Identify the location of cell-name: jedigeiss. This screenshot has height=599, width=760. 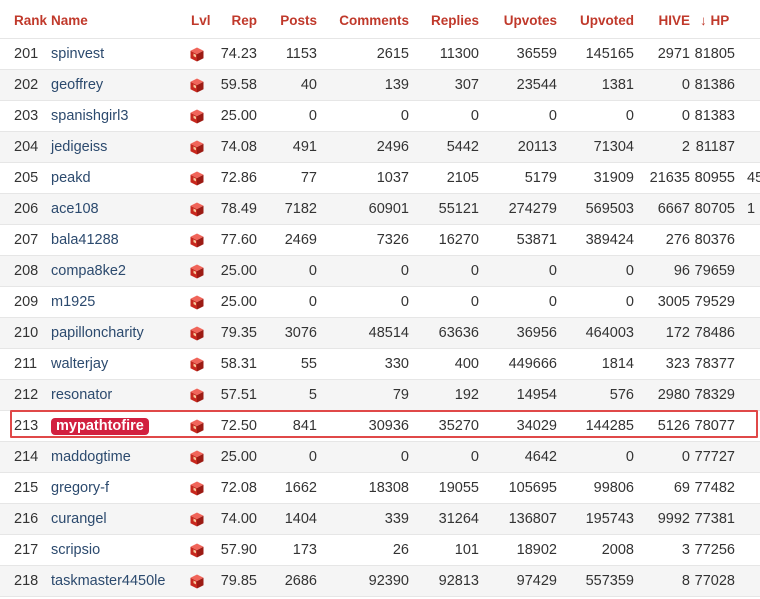
(79, 147).